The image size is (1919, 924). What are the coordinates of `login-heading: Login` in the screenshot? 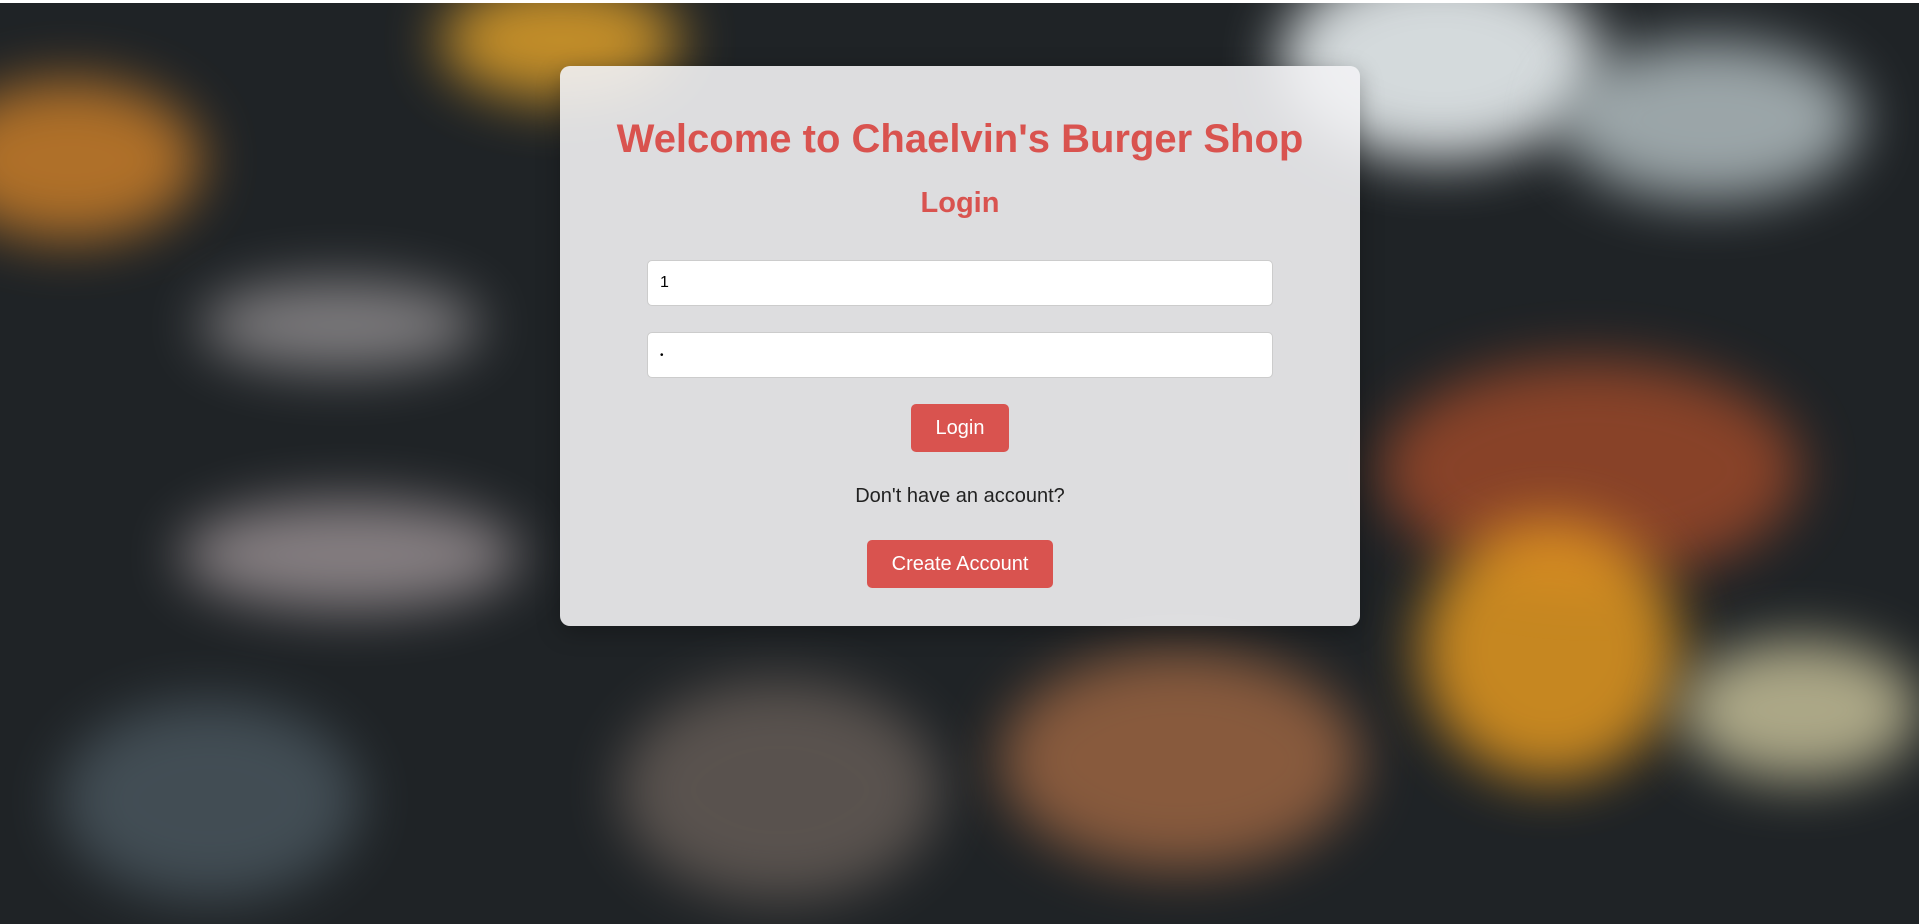 It's located at (960, 203).